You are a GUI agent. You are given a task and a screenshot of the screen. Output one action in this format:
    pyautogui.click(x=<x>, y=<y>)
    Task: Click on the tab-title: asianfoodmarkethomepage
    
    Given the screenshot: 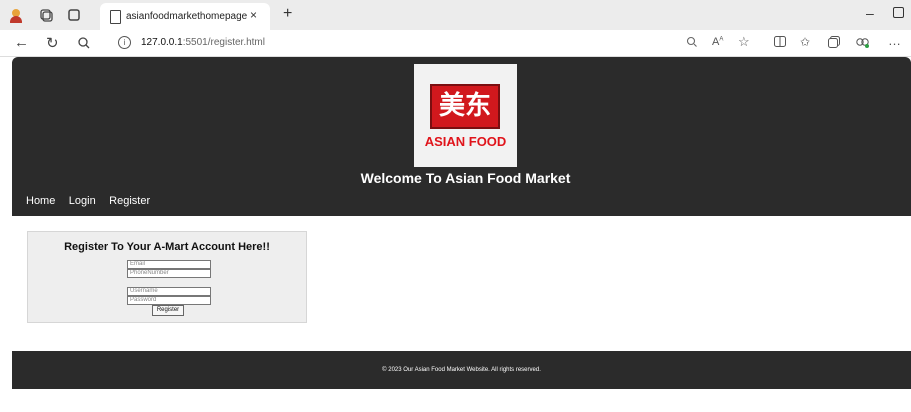 What is the action you would take?
    pyautogui.click(x=187, y=16)
    